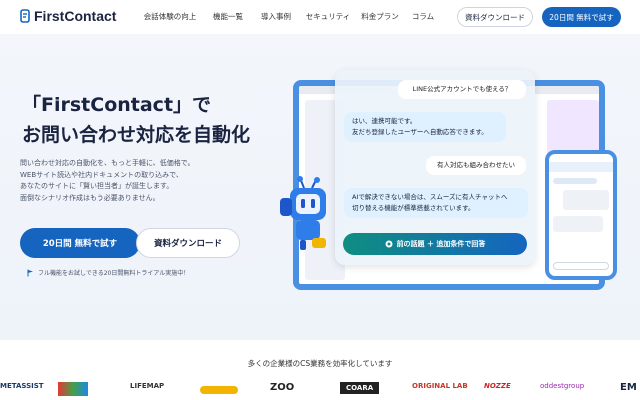 The height and width of the screenshot is (400, 640). Describe the element at coordinates (384, 121) in the screenshot. I see `chat-bot-text: はい、連携可能です。` at that location.